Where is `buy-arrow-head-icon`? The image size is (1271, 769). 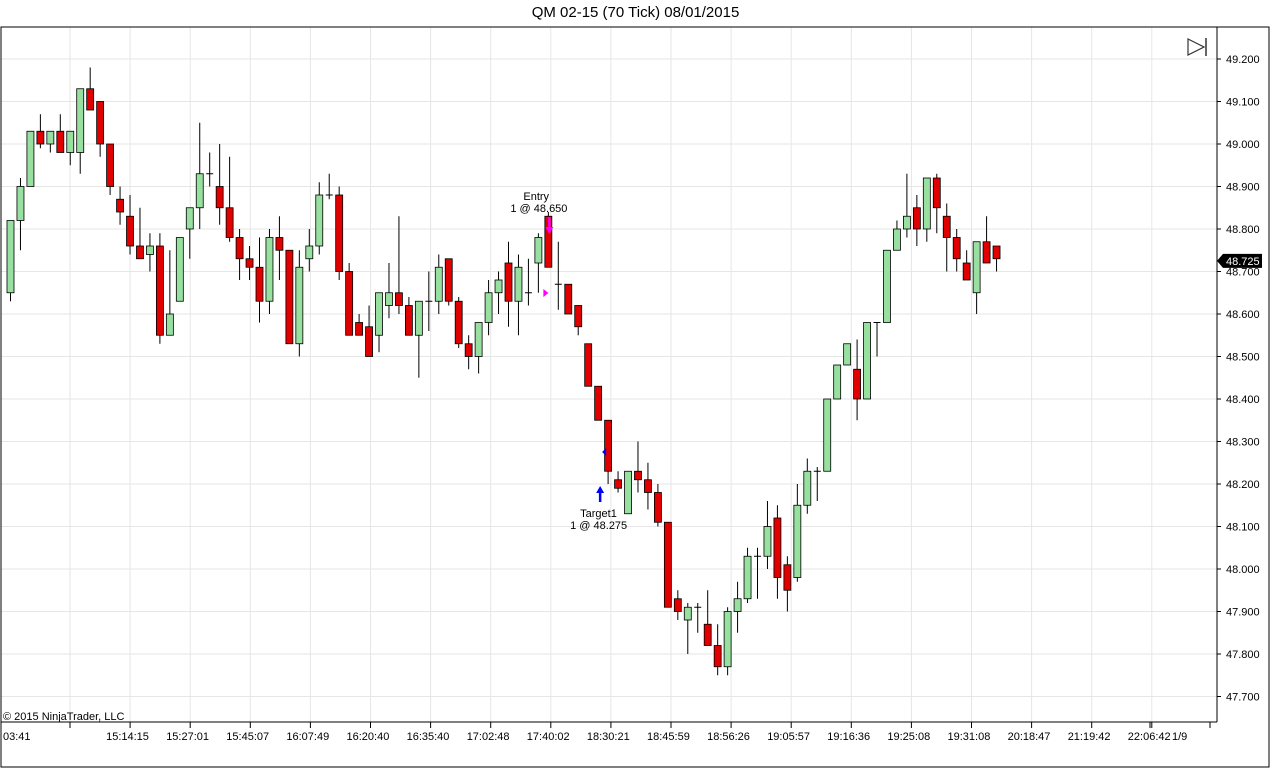 buy-arrow-head-icon is located at coordinates (600, 489).